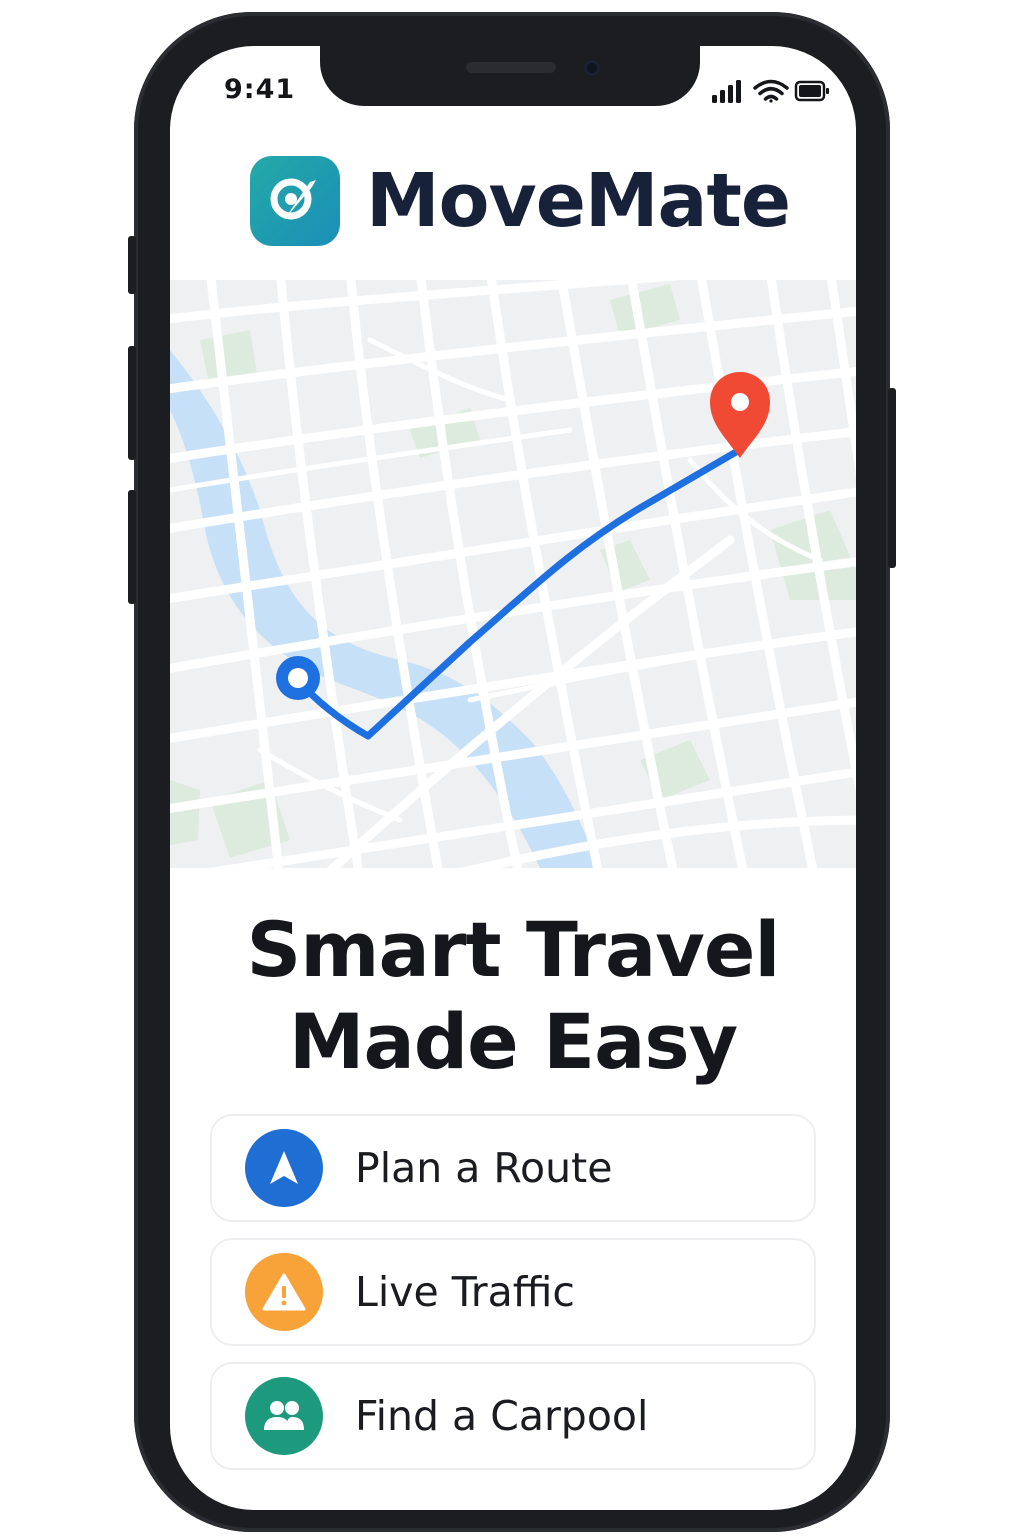 The image size is (1024, 1536). I want to click on live-traffic-button: Live Traffic, so click(513, 1292).